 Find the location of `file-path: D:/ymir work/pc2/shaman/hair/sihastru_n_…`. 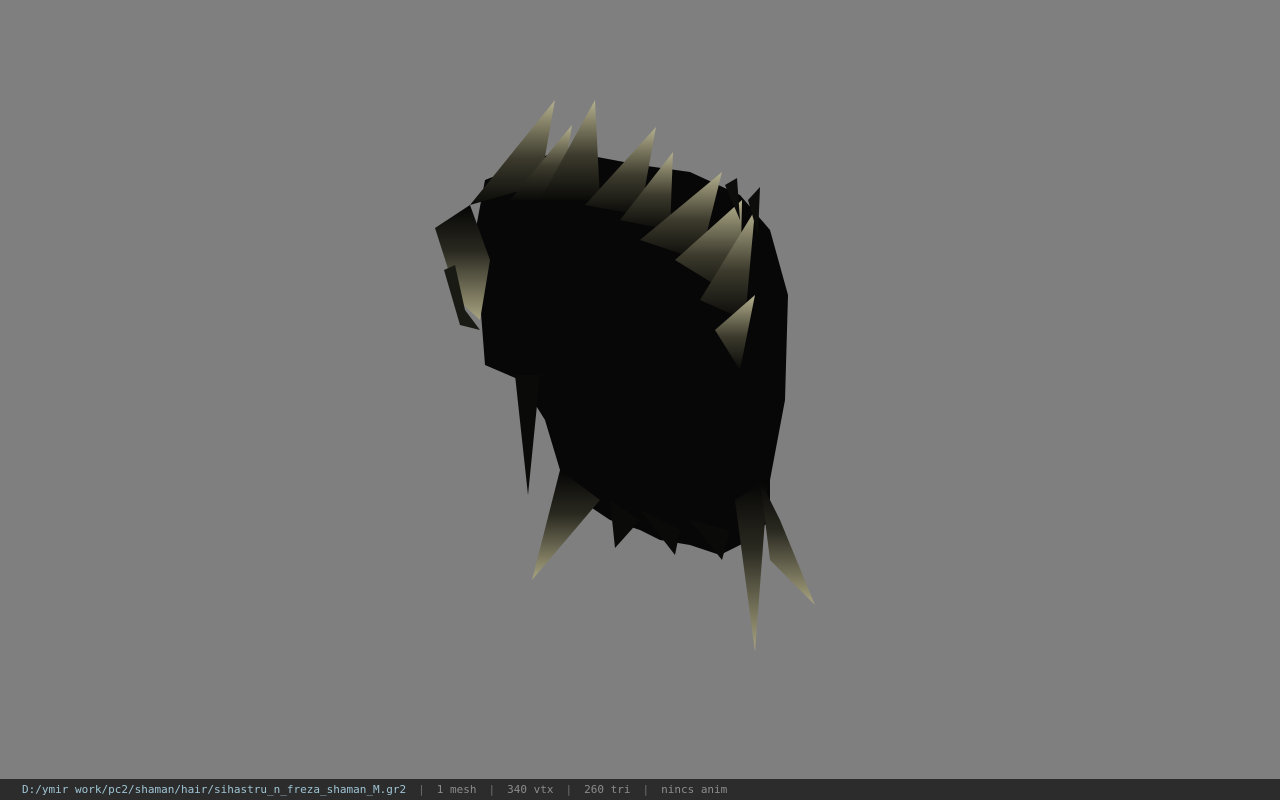

file-path: D:/ymir work/pc2/shaman/hair/sihastru_n_… is located at coordinates (214, 789).